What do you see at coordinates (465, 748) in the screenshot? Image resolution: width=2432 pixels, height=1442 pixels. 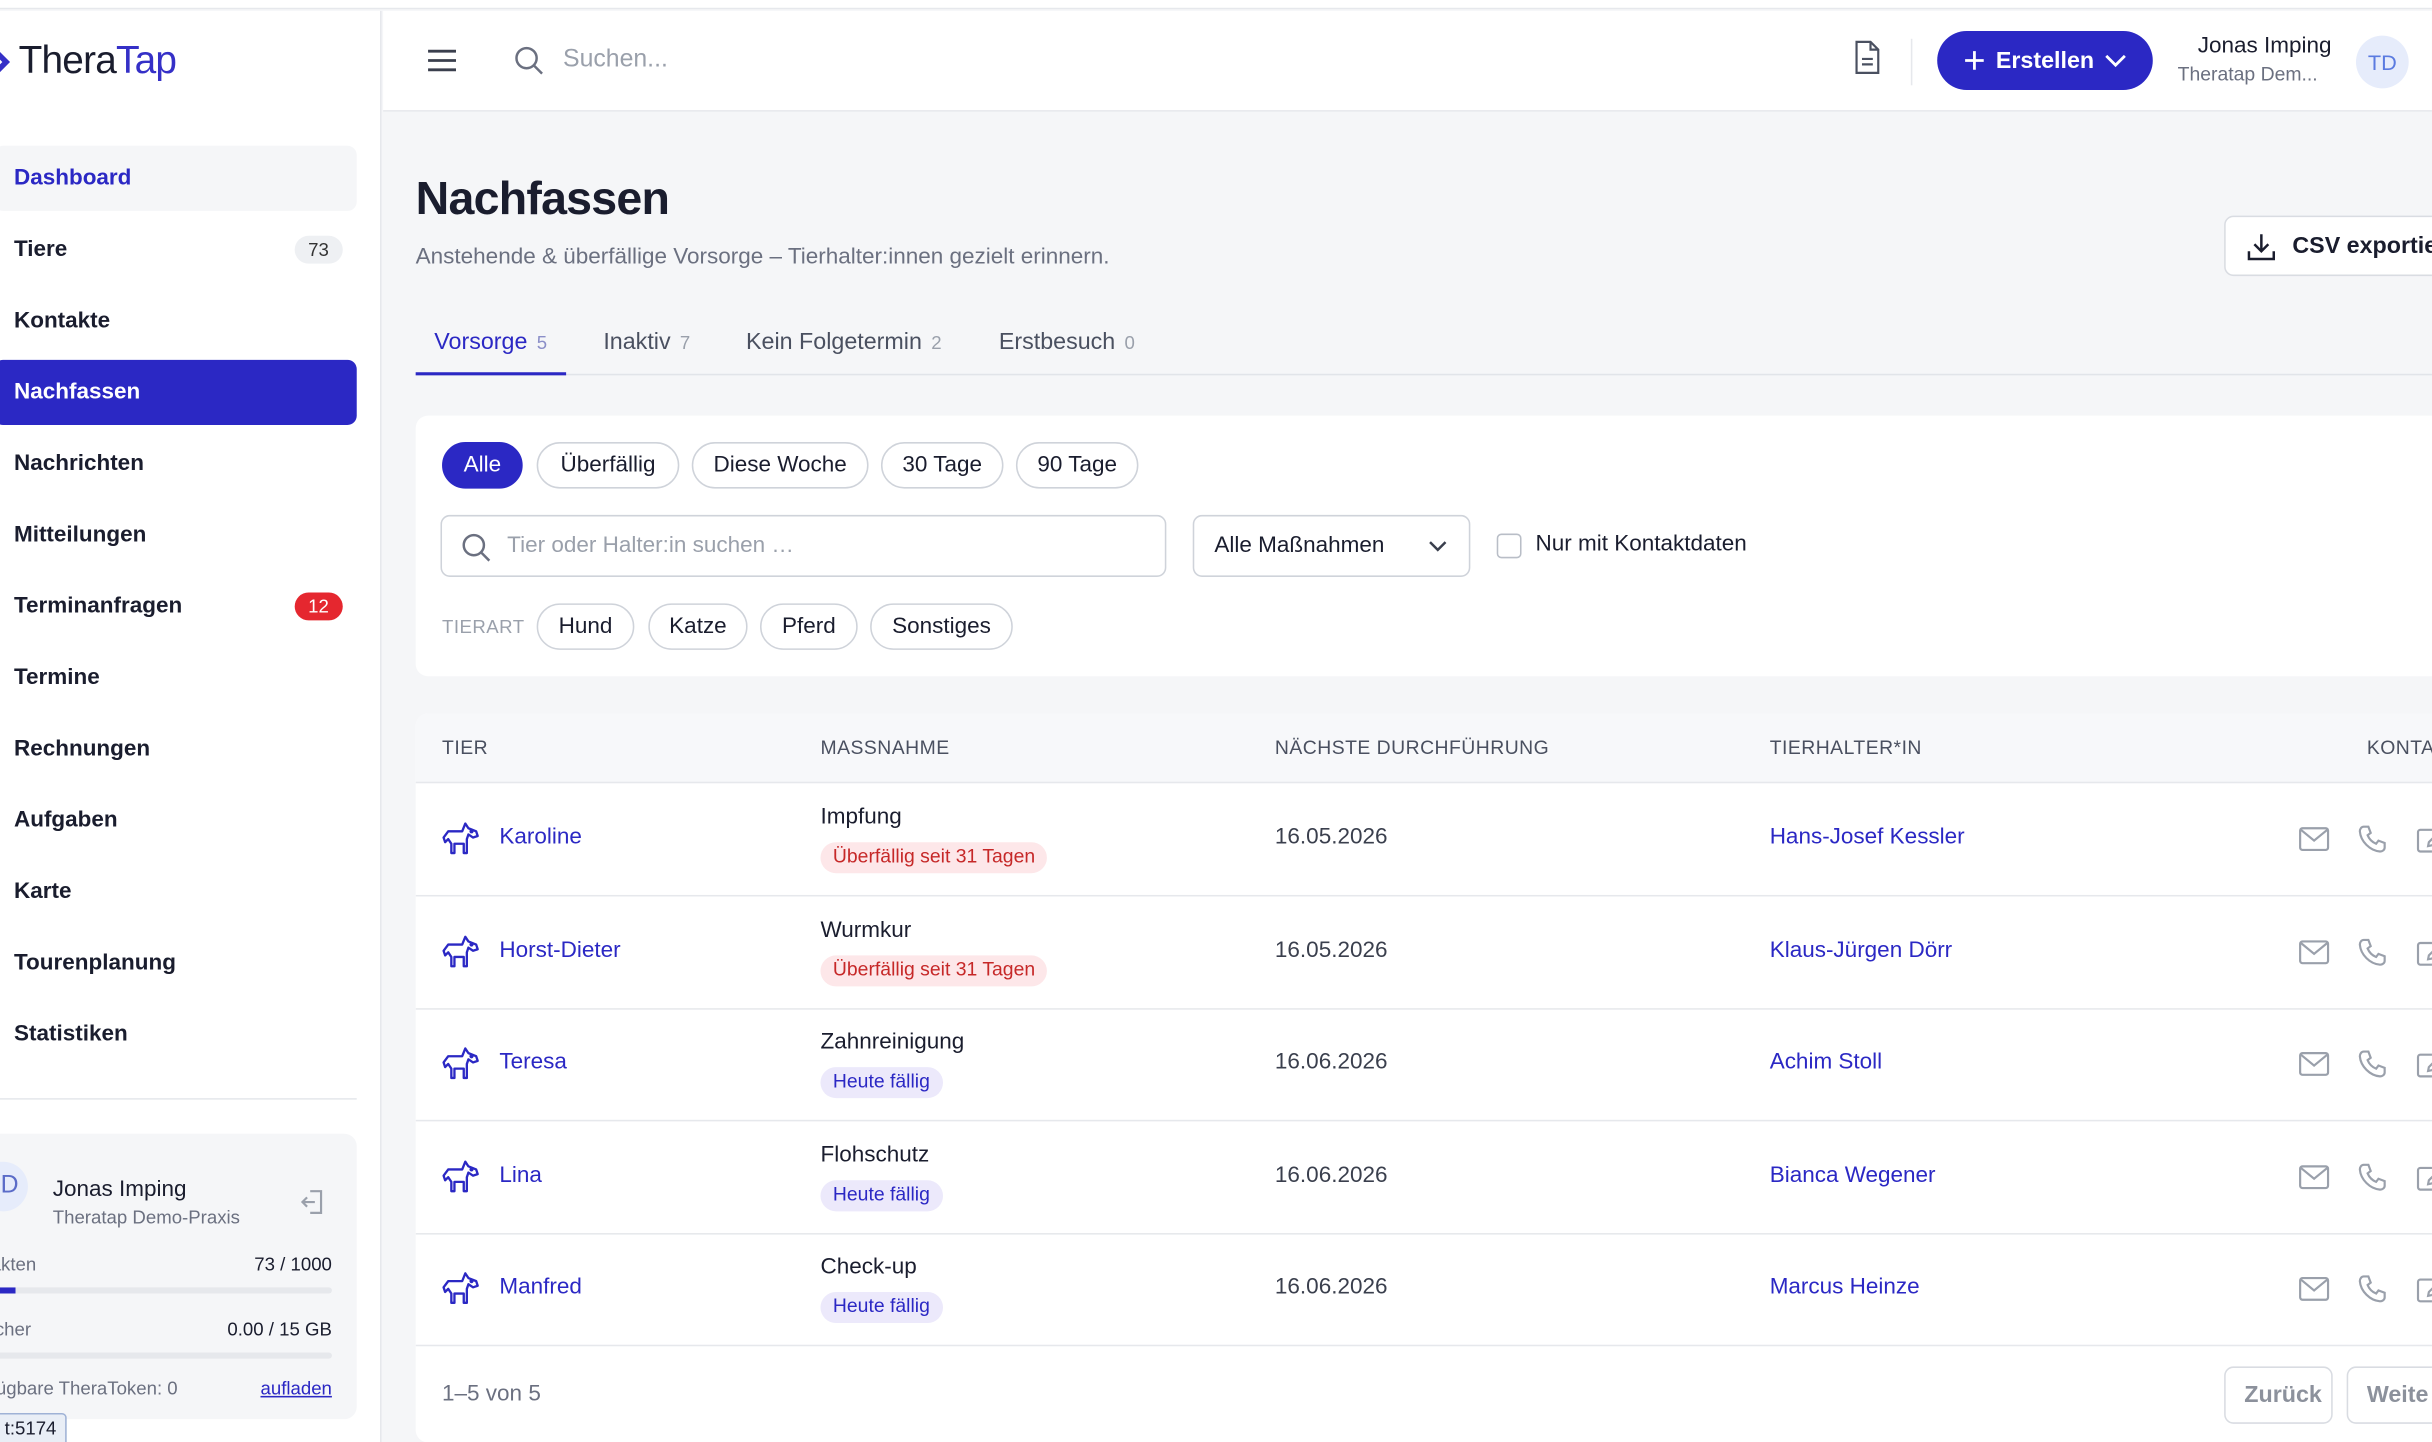 I see `column-header-tier: TIER` at bounding box center [465, 748].